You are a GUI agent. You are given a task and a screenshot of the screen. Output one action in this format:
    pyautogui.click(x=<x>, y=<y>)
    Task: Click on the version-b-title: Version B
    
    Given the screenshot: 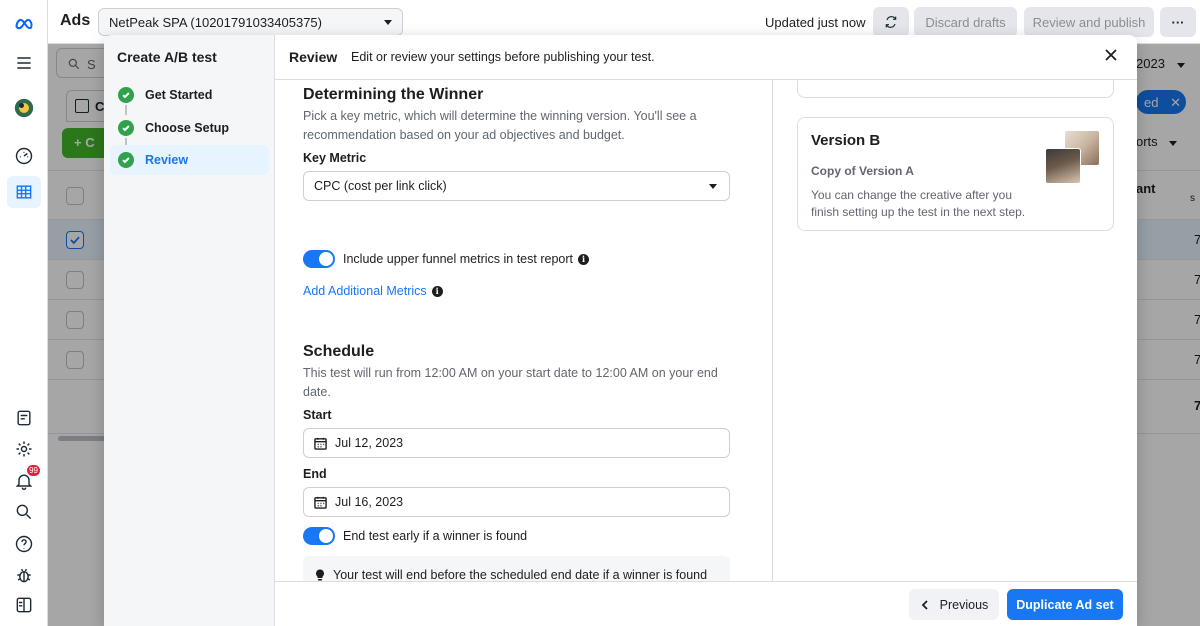 What is the action you would take?
    pyautogui.click(x=846, y=140)
    